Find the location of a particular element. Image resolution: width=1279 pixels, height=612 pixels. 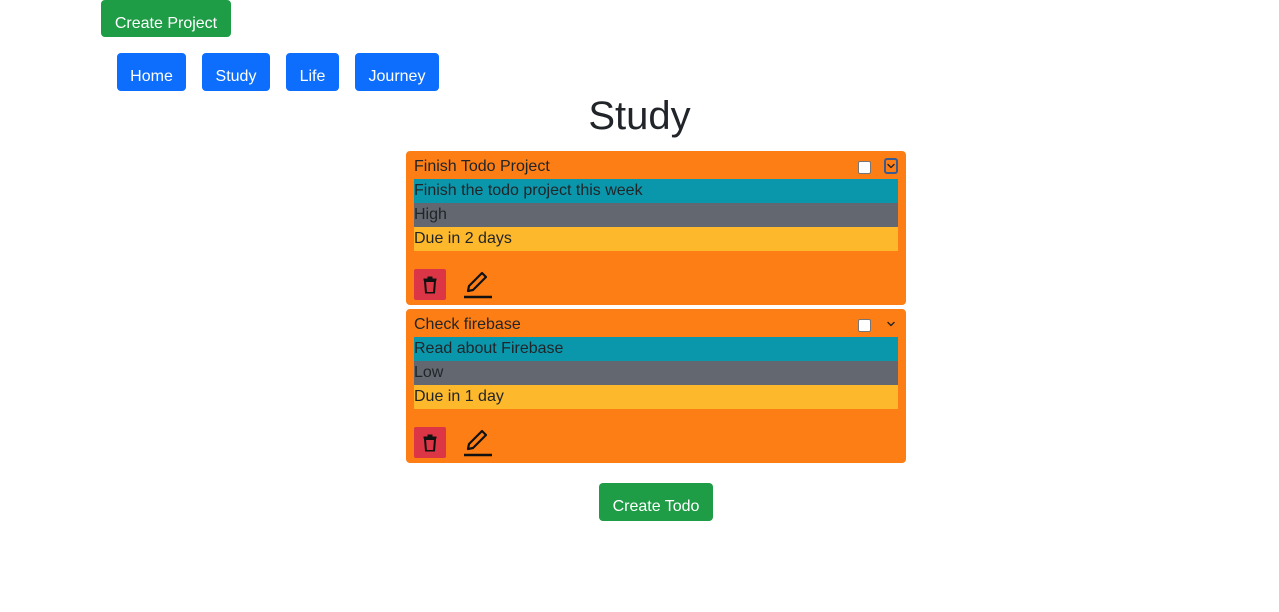

todo-due-date: Due in 1 day is located at coordinates (656, 397).